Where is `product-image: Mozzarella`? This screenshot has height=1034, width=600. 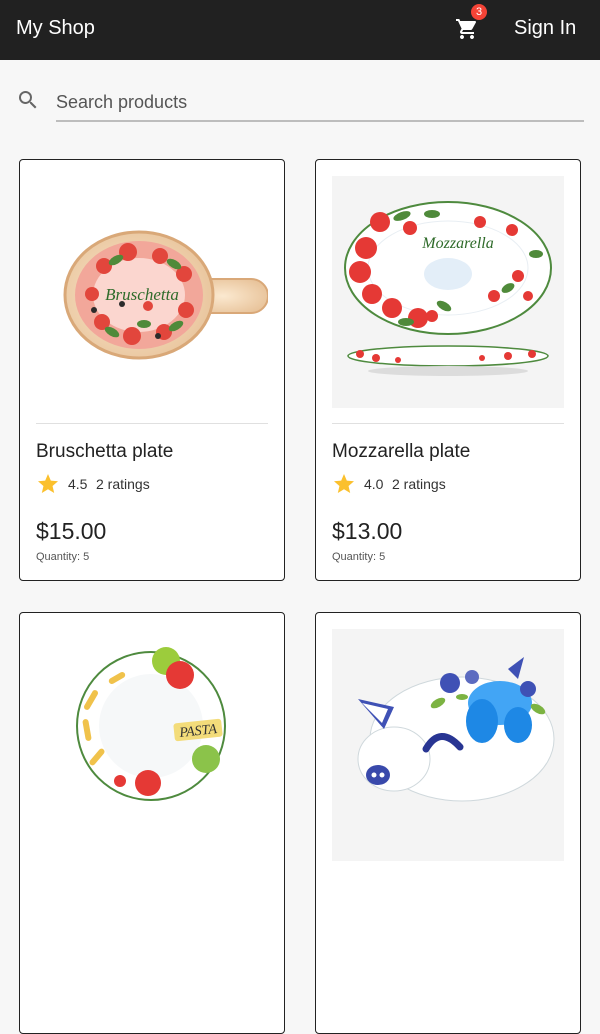 product-image: Mozzarella is located at coordinates (448, 292).